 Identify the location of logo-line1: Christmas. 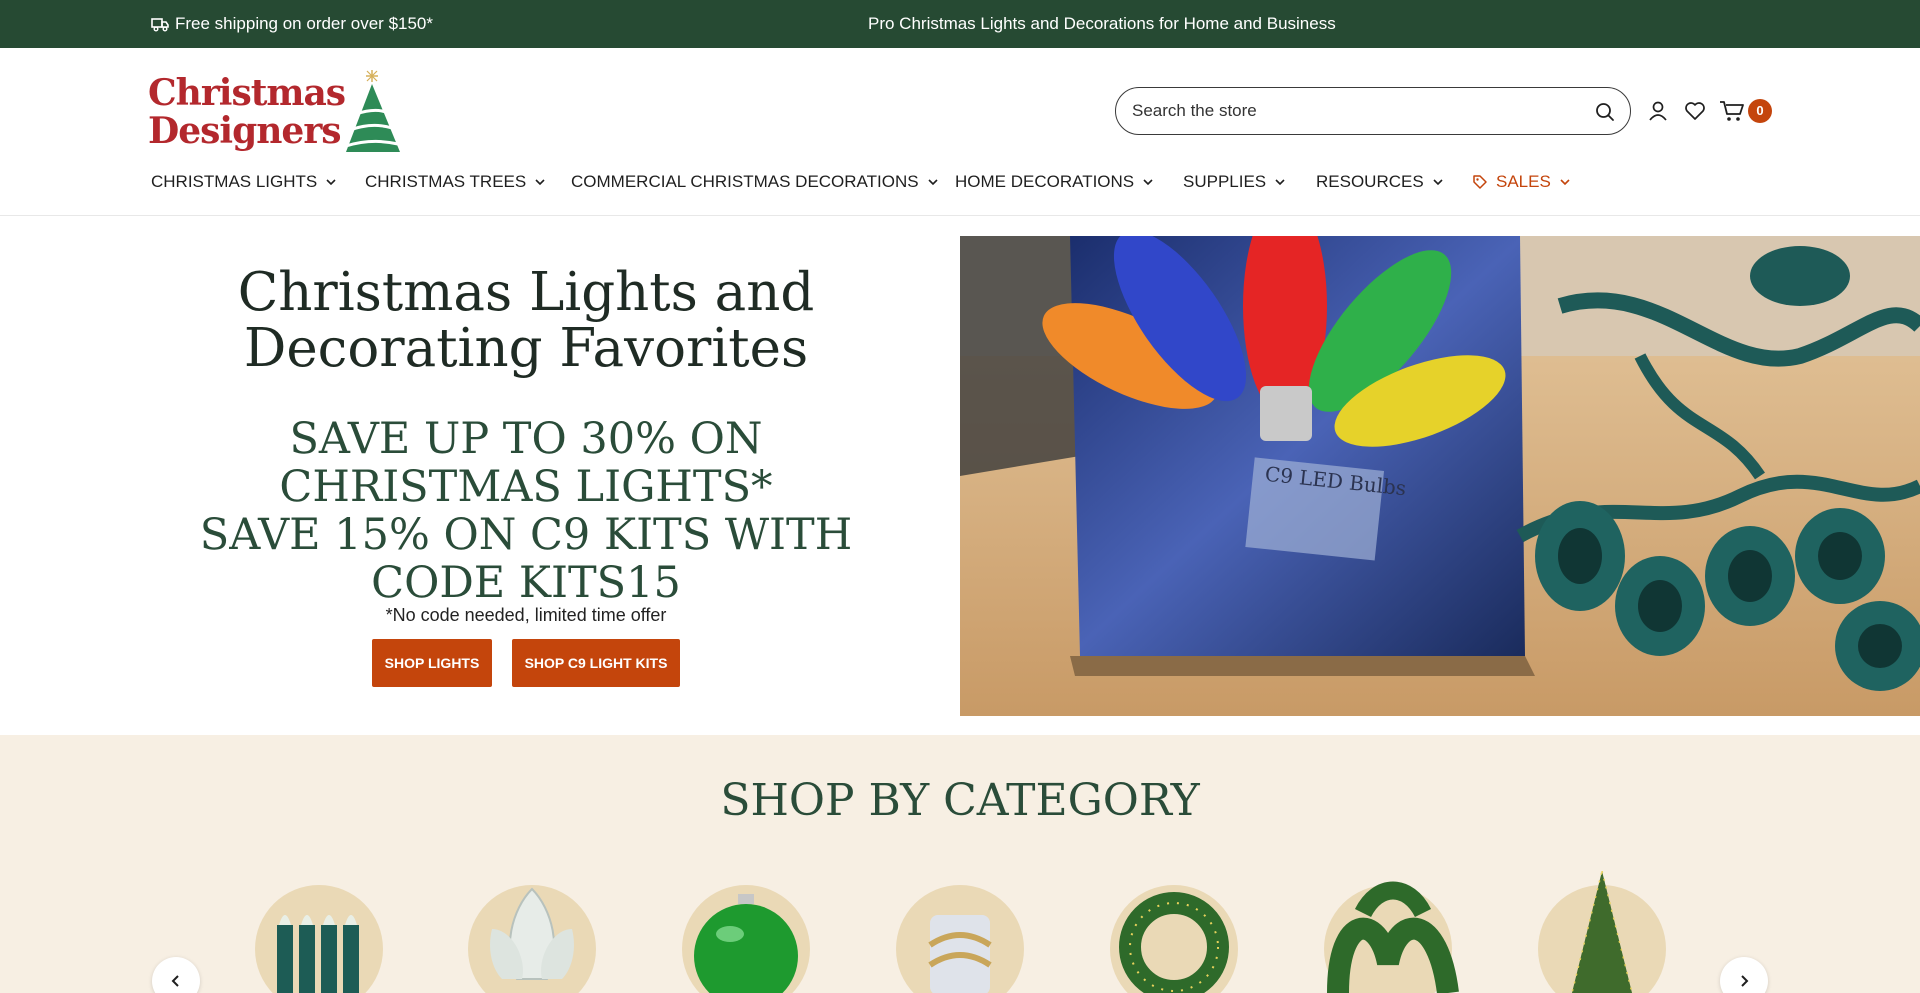
(247, 93).